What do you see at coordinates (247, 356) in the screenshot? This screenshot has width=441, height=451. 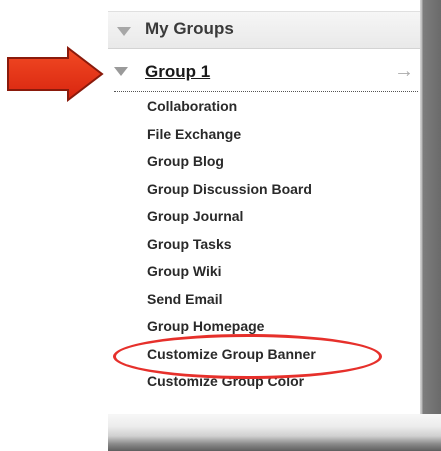 I see `highlight-ellipse-annotation` at bounding box center [247, 356].